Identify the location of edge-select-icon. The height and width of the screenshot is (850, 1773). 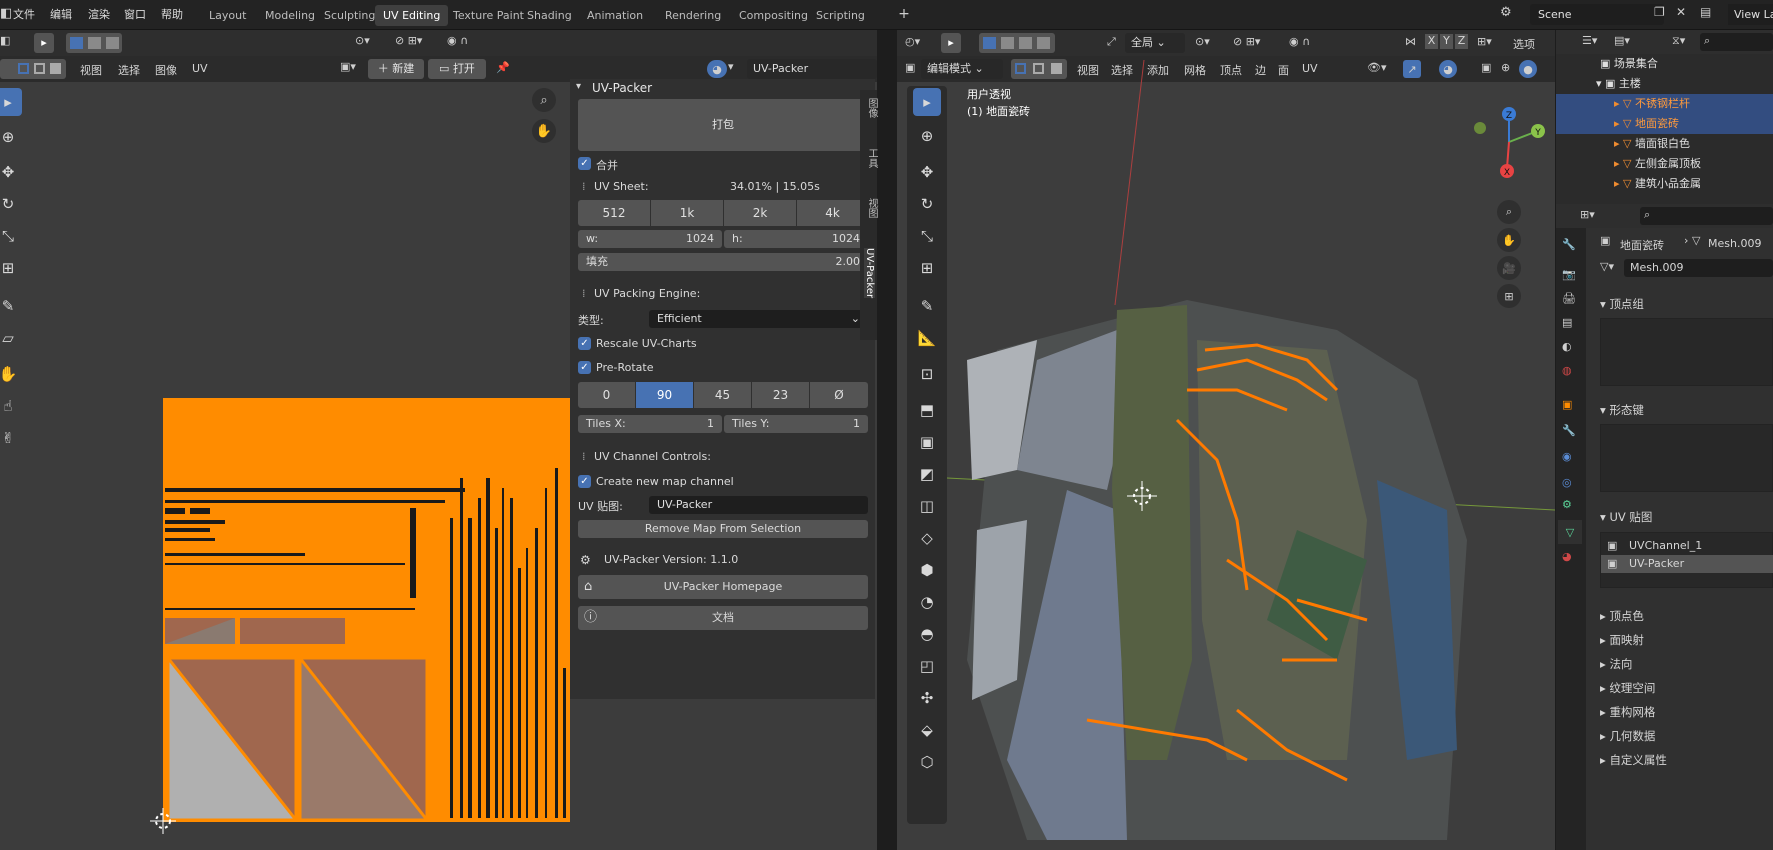
(39, 68).